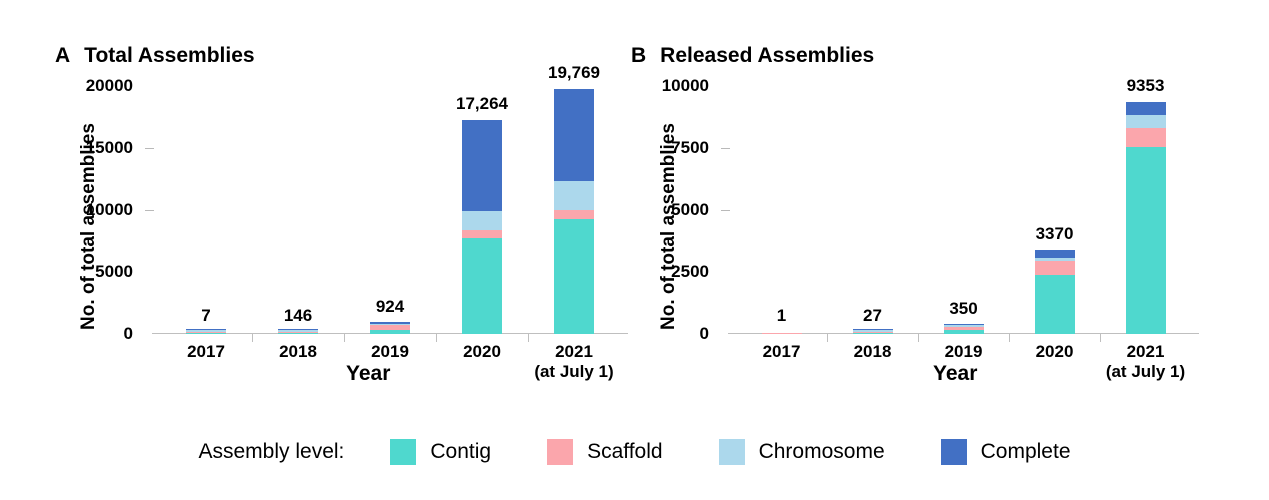 This screenshot has height=500, width=1269. I want to click on panel-a-bar-value-2020: 17,264, so click(482, 103).